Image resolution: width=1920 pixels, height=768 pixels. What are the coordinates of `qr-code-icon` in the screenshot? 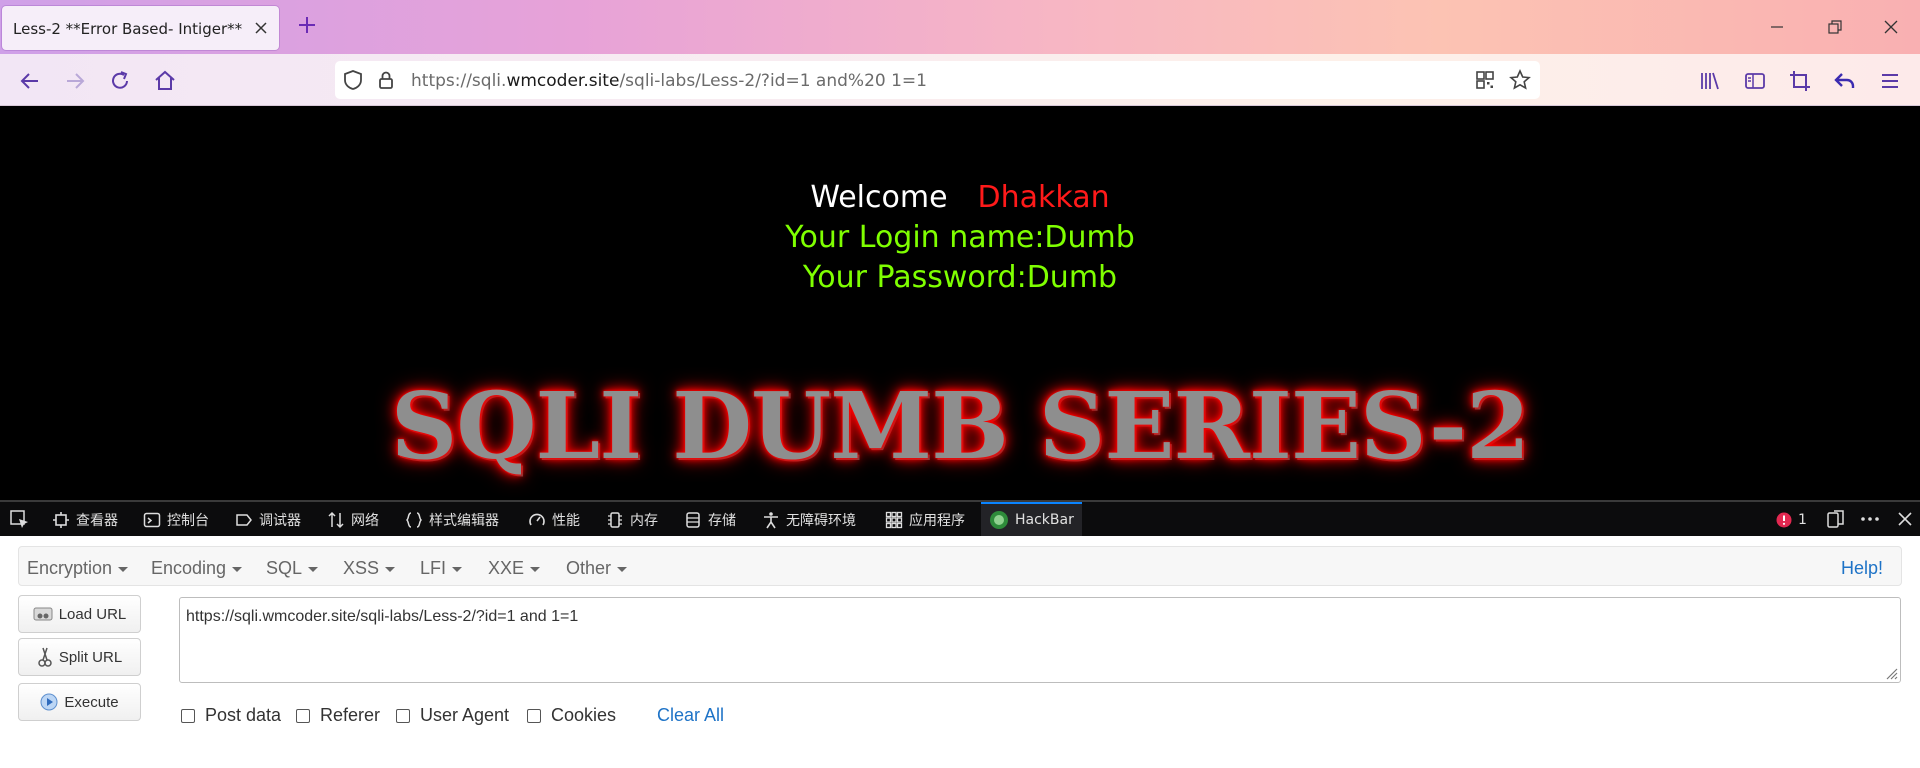 It's located at (1485, 80).